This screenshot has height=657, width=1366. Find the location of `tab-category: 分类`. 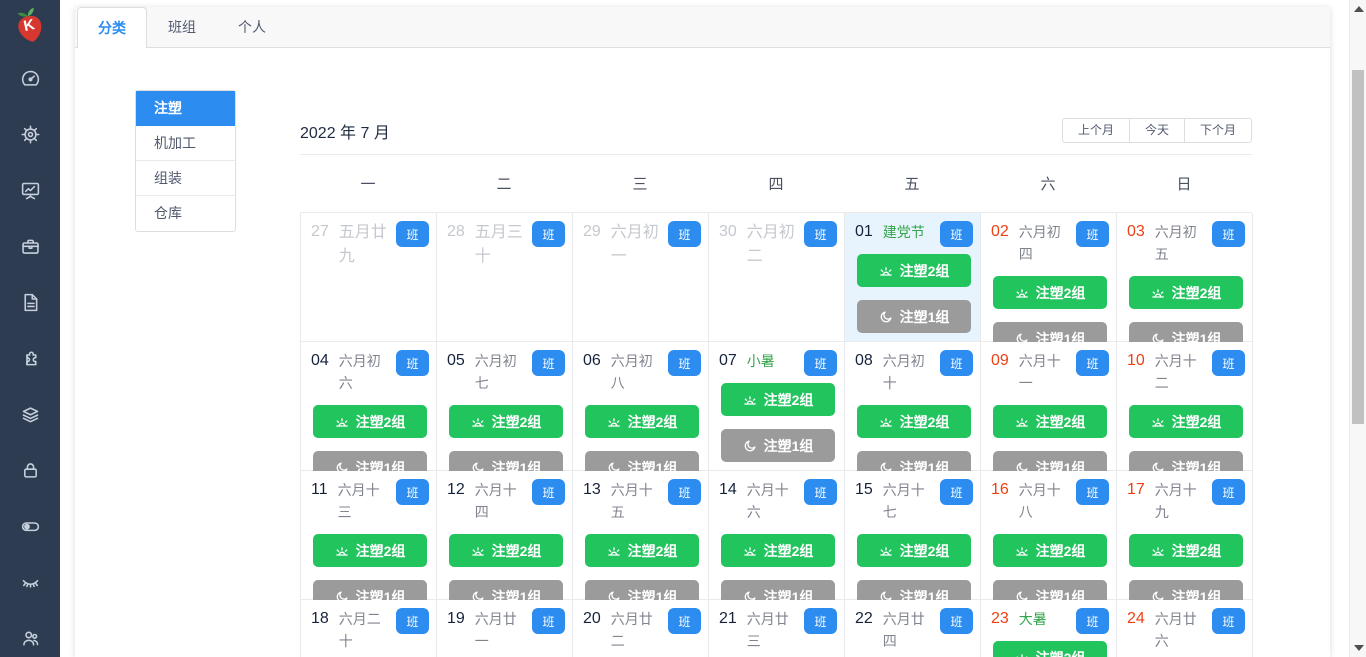

tab-category: 分类 is located at coordinates (112, 27).